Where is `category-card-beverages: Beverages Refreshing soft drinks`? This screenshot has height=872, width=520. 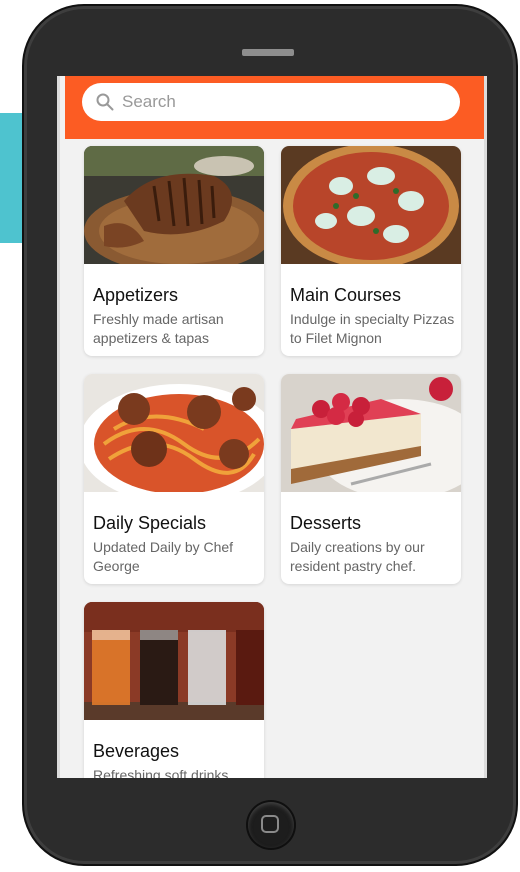
category-card-beverages: Beverages Refreshing soft drinks is located at coordinates (174, 690).